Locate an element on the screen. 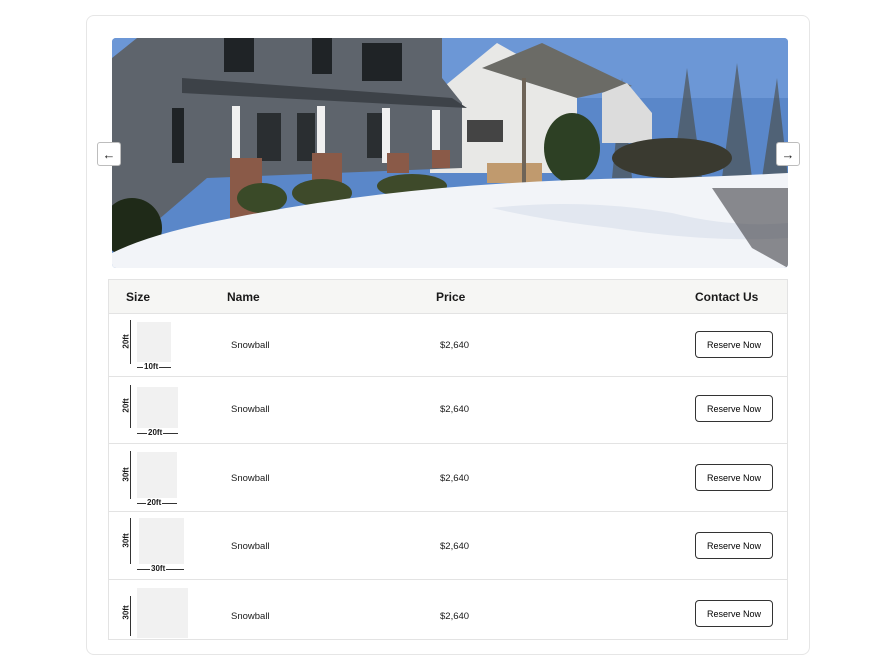  table-row: 30ft Snowball $2,640 Reserve Now is located at coordinates (448, 610).